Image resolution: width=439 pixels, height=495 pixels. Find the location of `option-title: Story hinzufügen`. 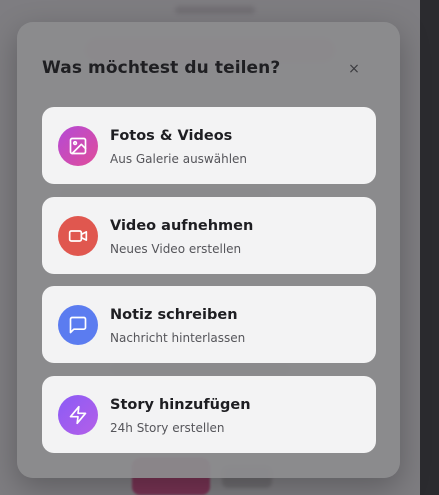

option-title: Story hinzufügen is located at coordinates (180, 405).